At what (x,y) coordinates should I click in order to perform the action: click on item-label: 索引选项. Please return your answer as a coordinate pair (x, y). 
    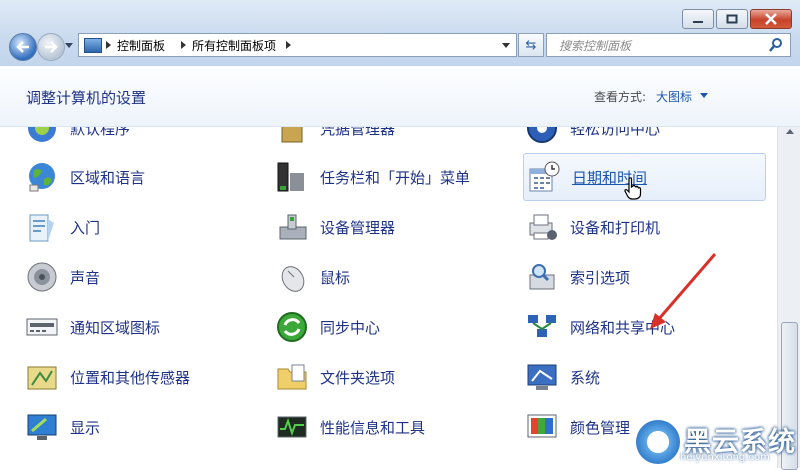
    Looking at the image, I should click on (600, 277).